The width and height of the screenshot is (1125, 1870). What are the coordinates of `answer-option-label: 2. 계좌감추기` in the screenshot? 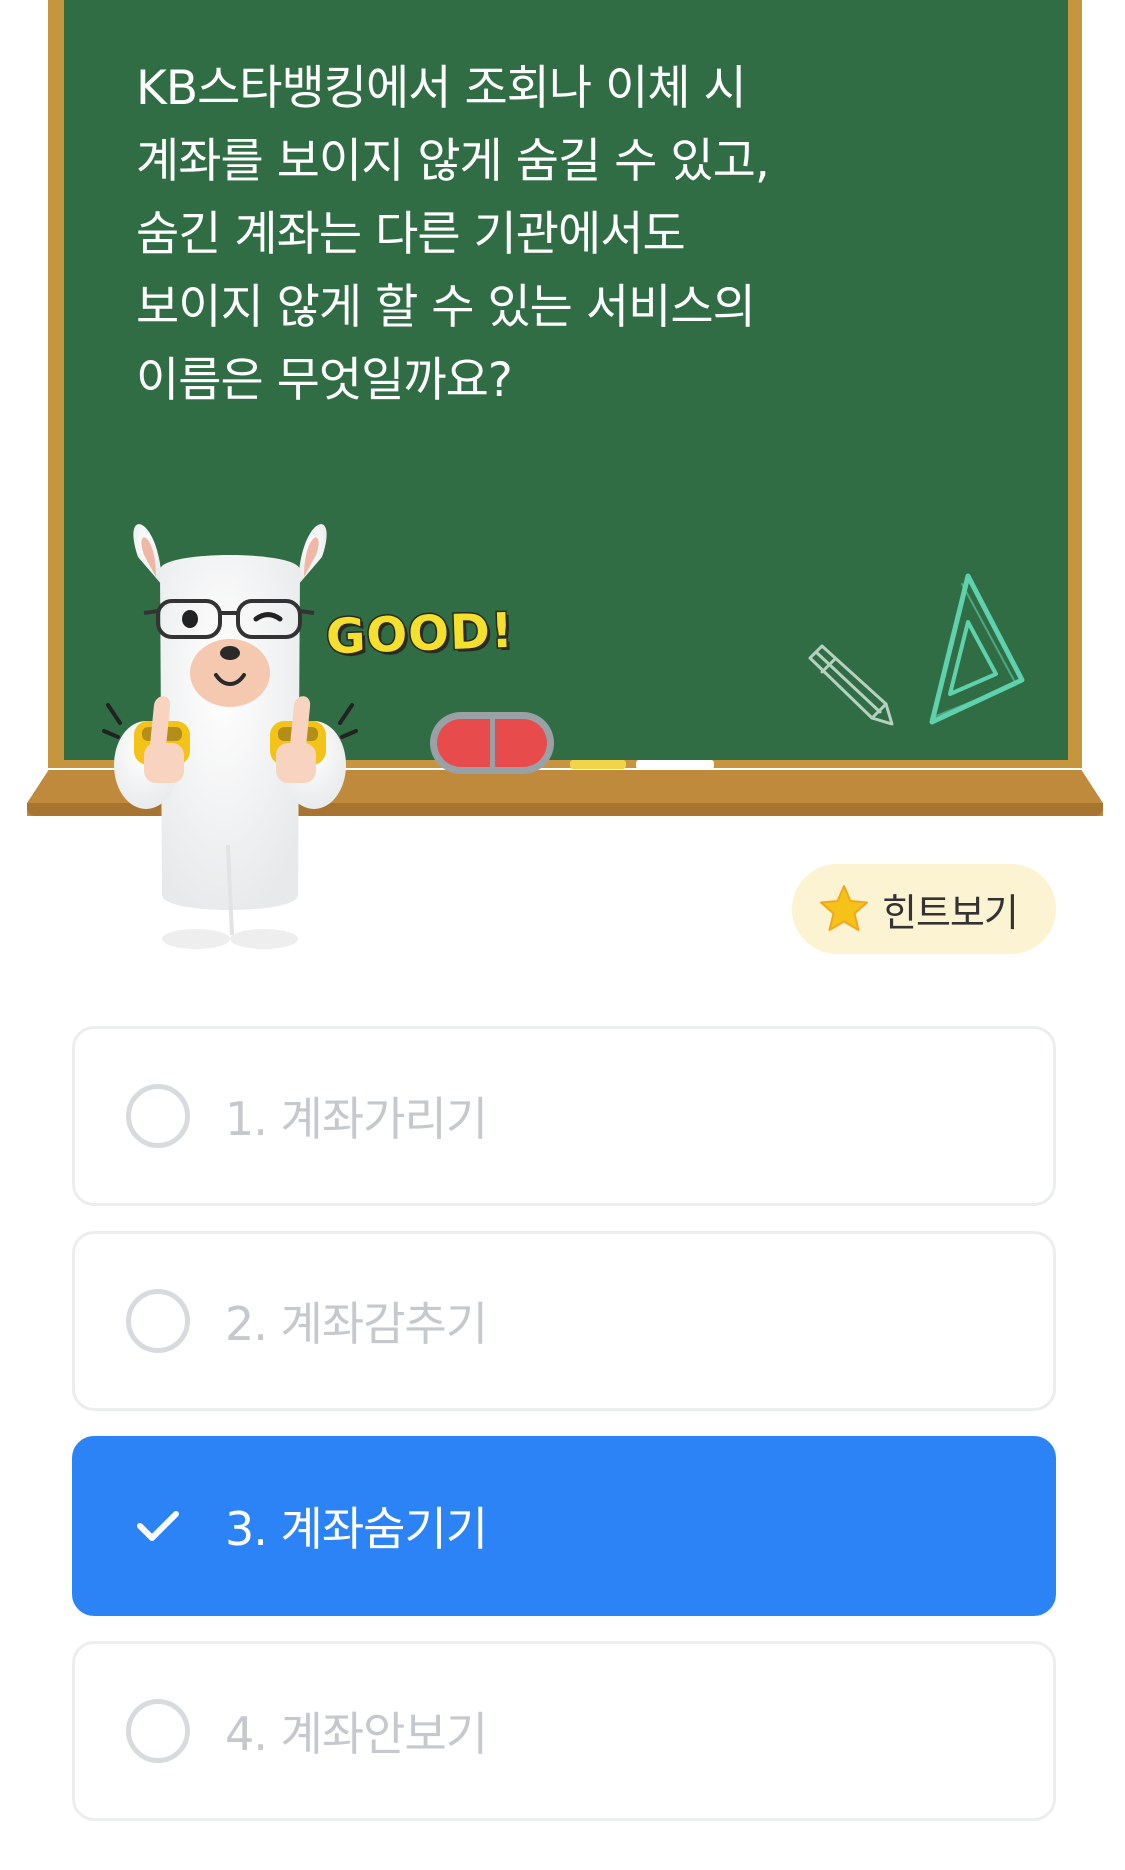 It's located at (356, 1324).